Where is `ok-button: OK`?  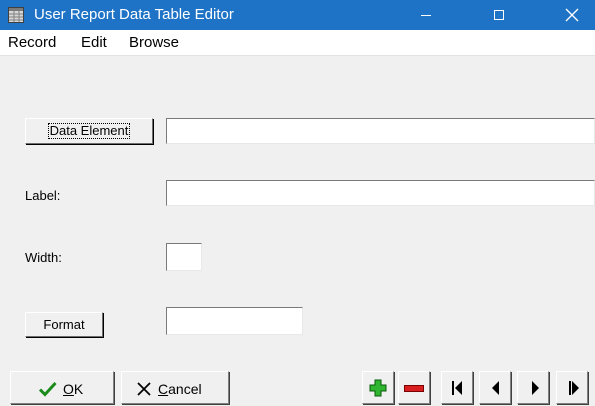 ok-button: OK is located at coordinates (62, 387).